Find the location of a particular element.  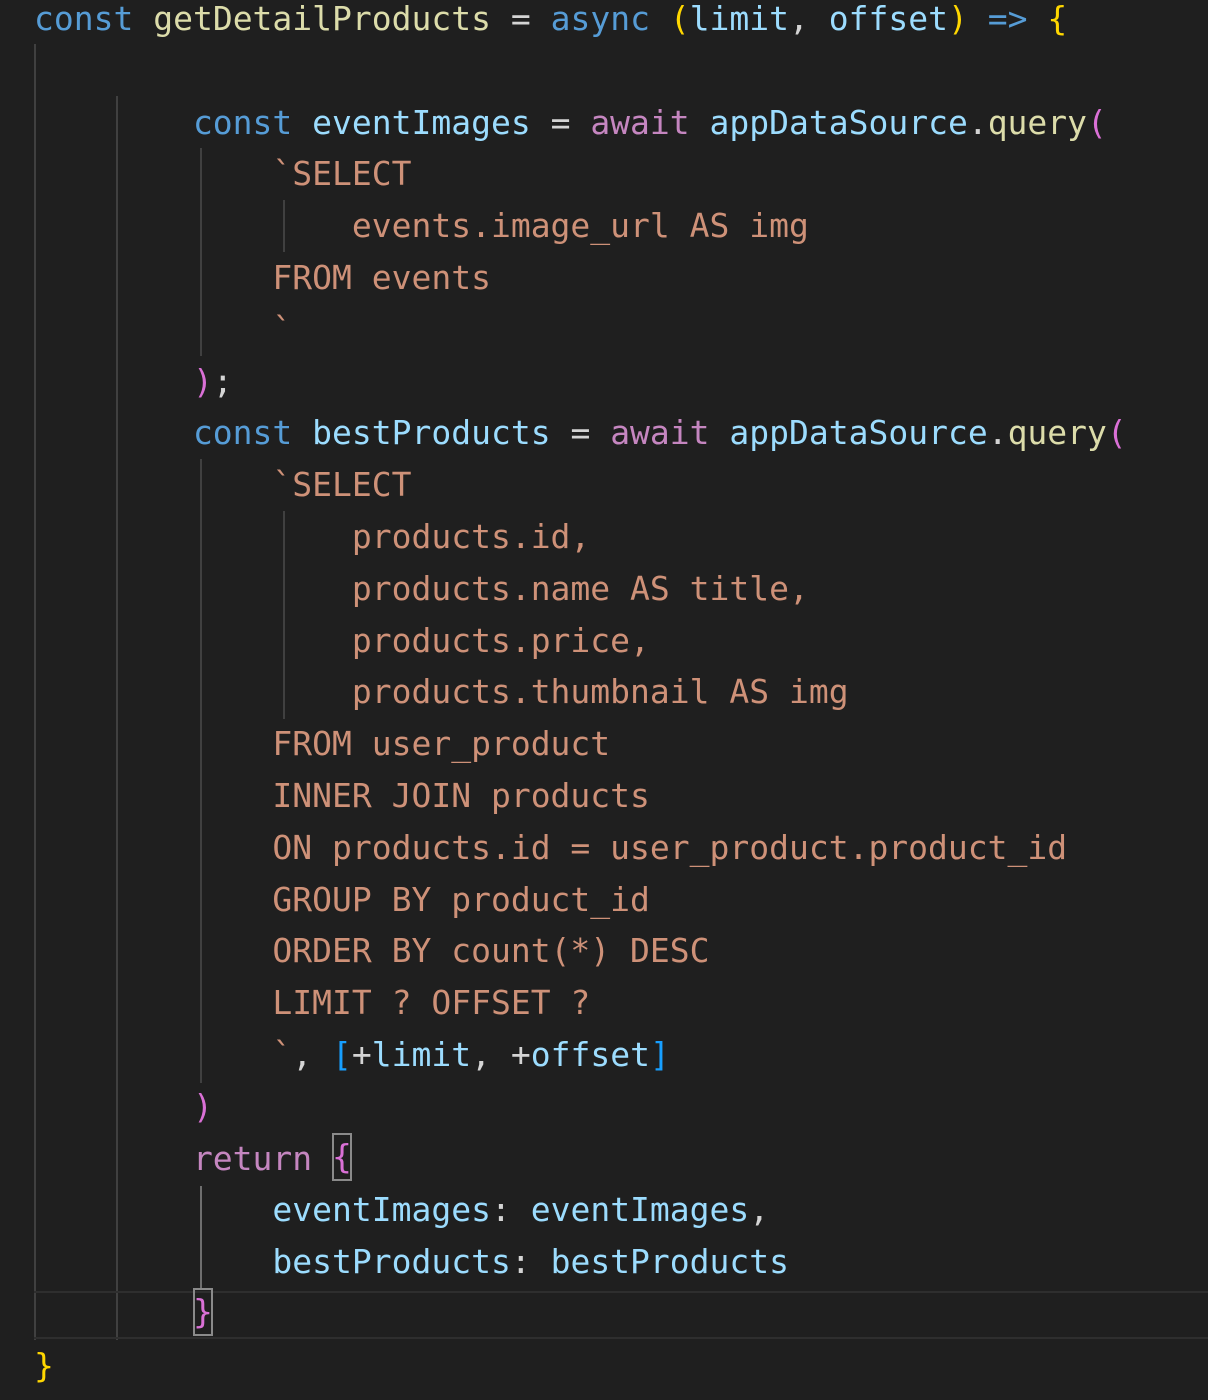

code-line-22: ) is located at coordinates (123, 1107).